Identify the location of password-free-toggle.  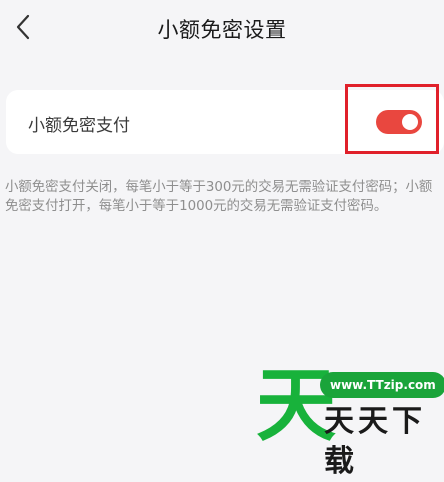
(399, 122).